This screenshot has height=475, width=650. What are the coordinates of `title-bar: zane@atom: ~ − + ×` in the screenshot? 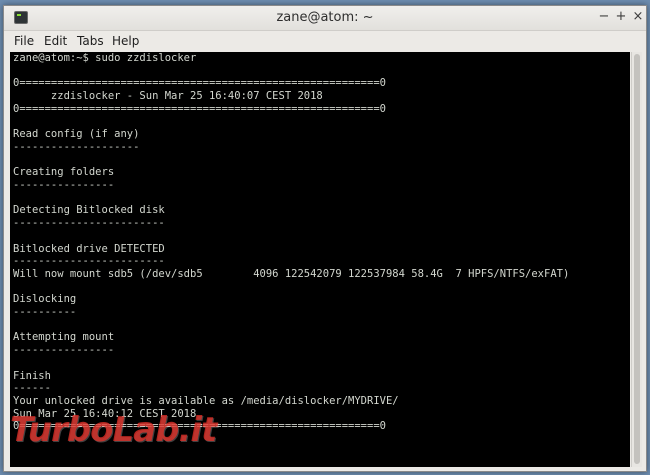 It's located at (325, 18).